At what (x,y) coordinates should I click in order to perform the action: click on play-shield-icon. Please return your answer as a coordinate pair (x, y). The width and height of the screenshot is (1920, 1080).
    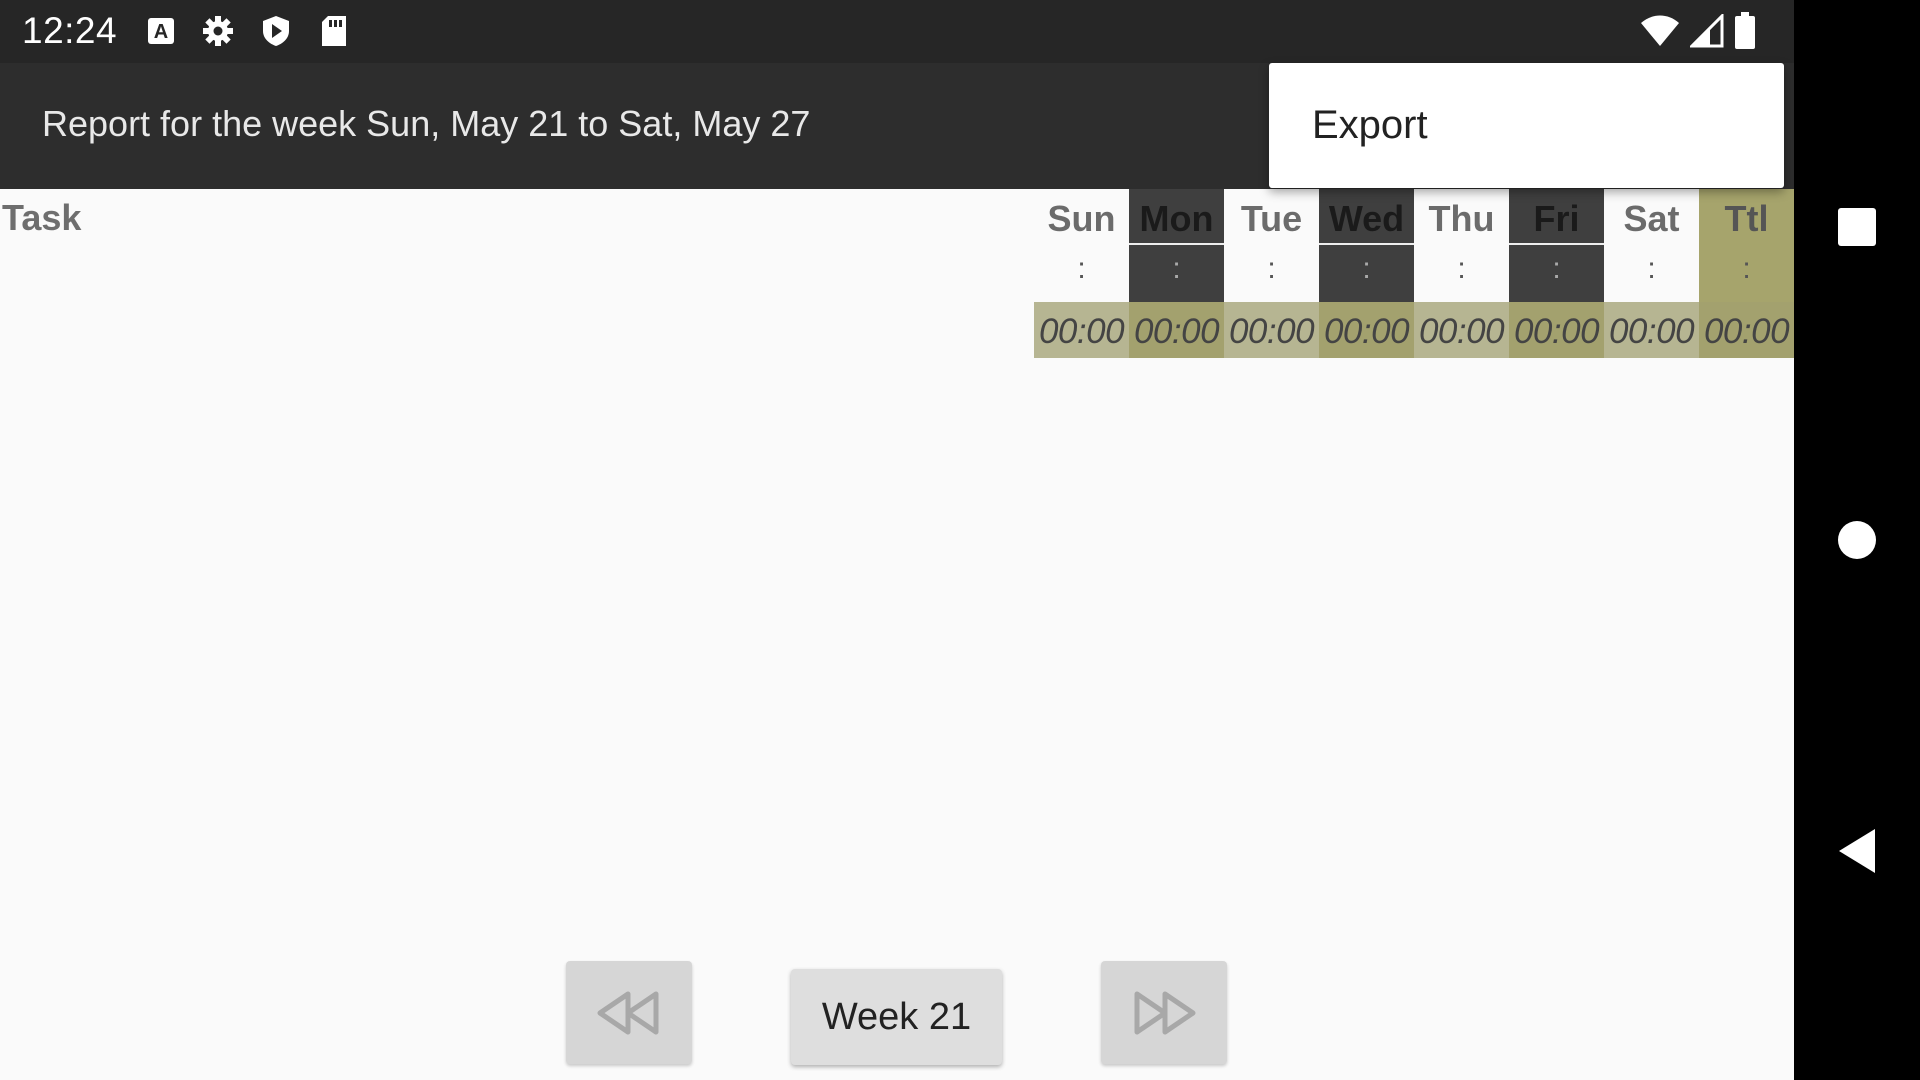
    Looking at the image, I should click on (276, 31).